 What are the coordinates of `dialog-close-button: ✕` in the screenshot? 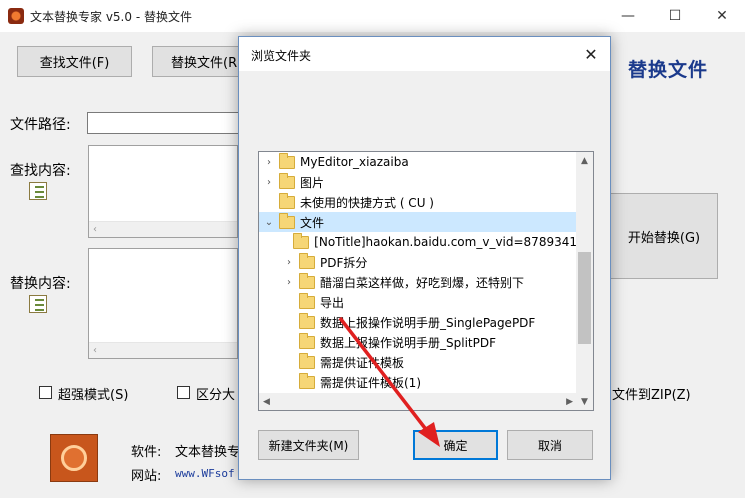 It's located at (591, 54).